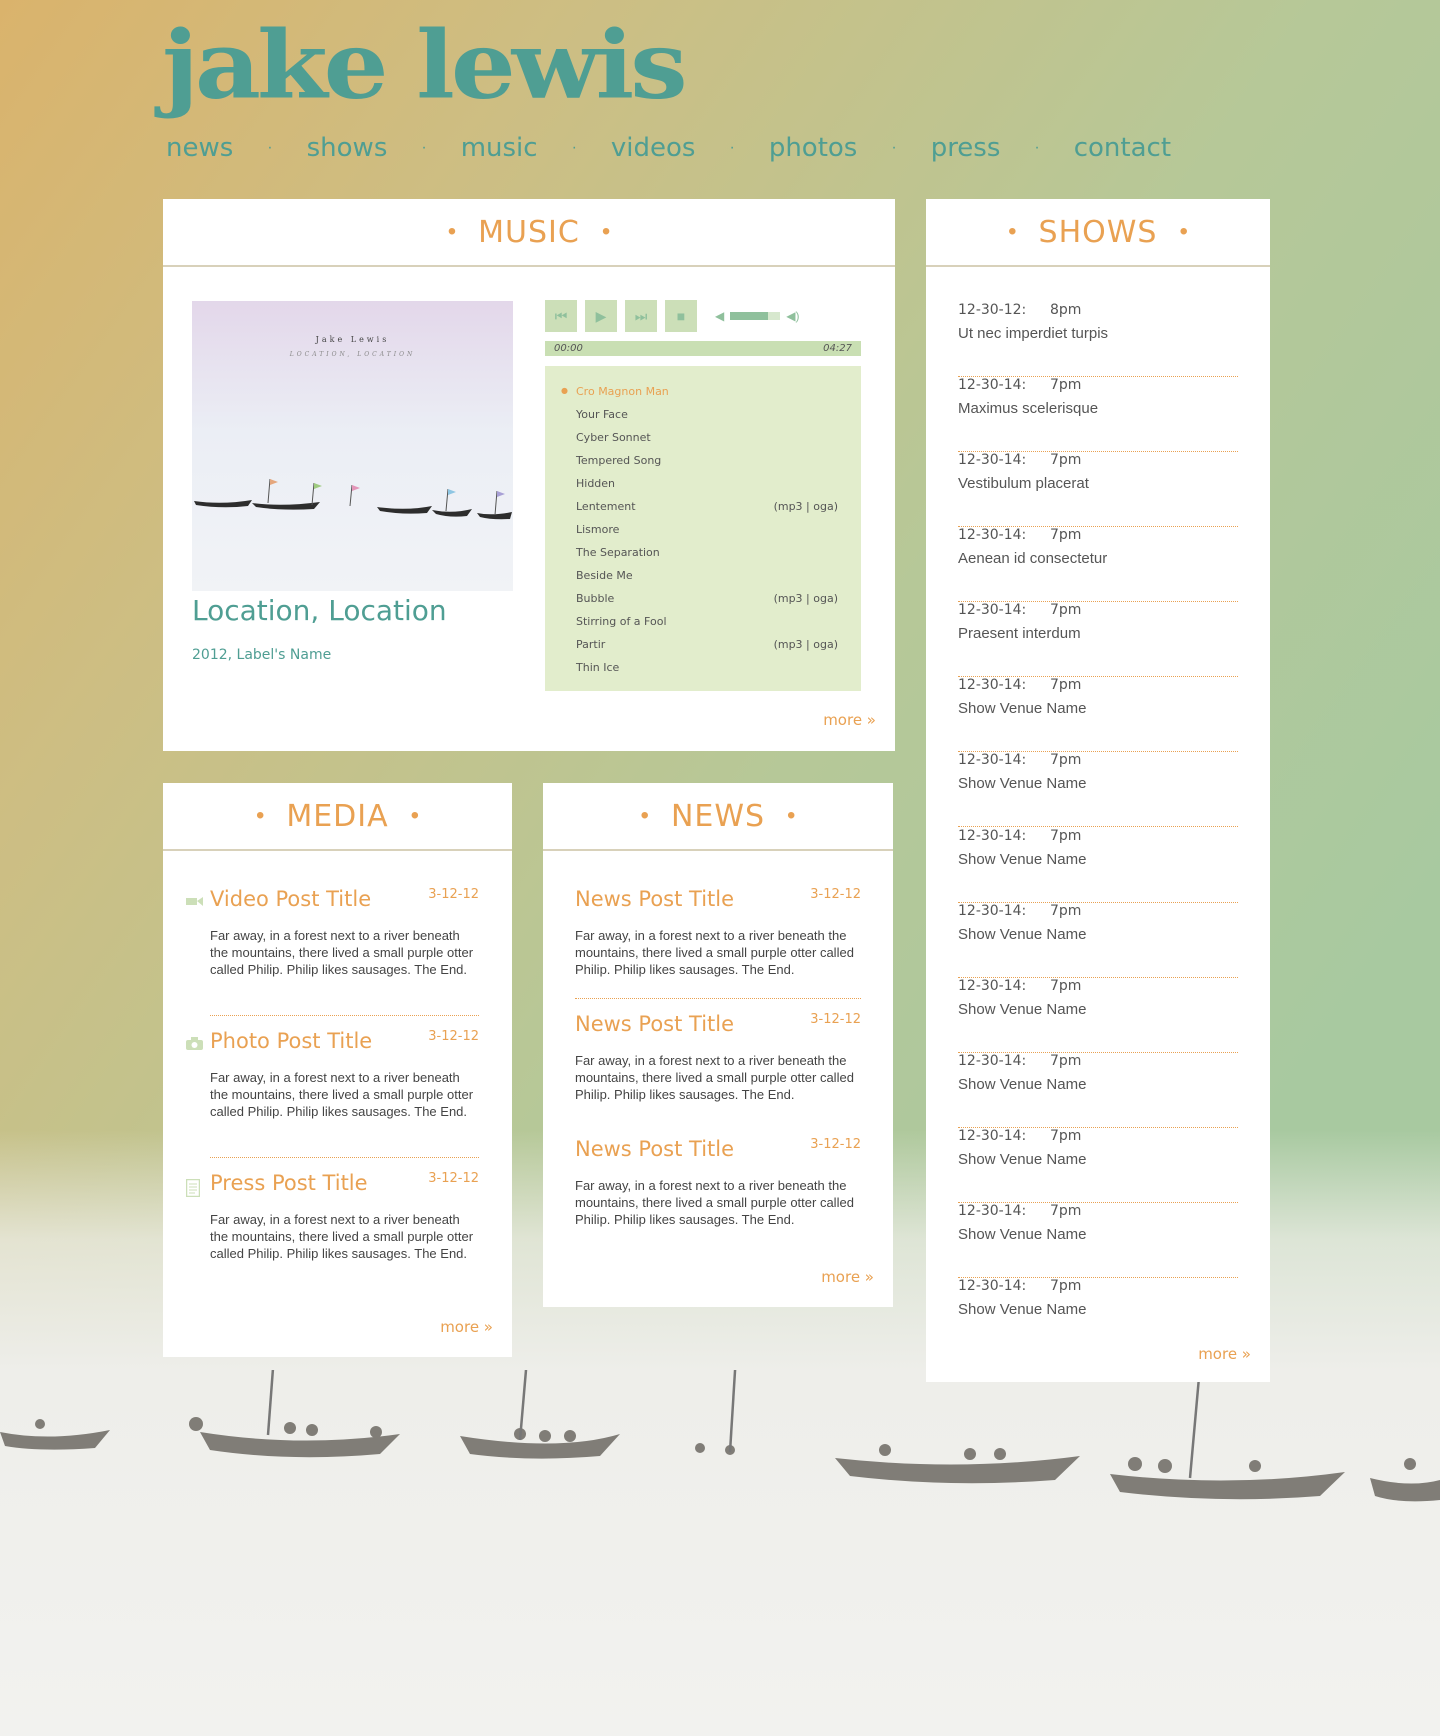 Image resolution: width=1440 pixels, height=1736 pixels. What do you see at coordinates (319, 610) in the screenshot?
I see `album-title: Location, Location` at bounding box center [319, 610].